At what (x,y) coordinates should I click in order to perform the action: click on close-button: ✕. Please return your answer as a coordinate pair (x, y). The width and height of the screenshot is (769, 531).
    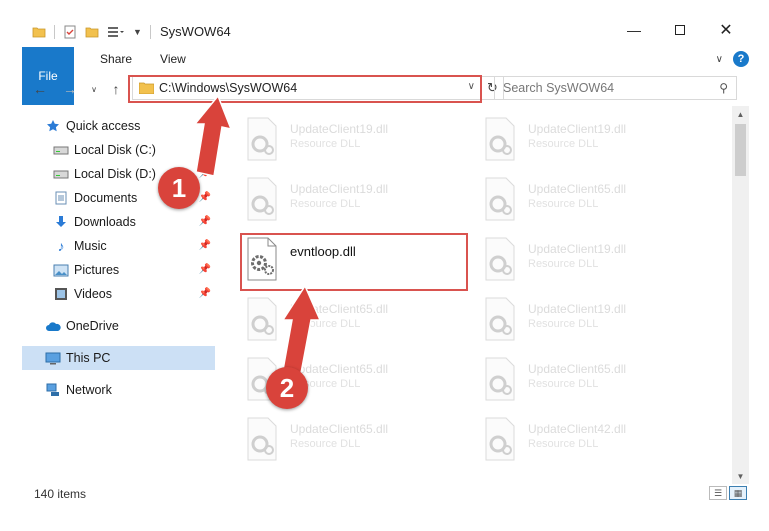
    Looking at the image, I should click on (726, 30).